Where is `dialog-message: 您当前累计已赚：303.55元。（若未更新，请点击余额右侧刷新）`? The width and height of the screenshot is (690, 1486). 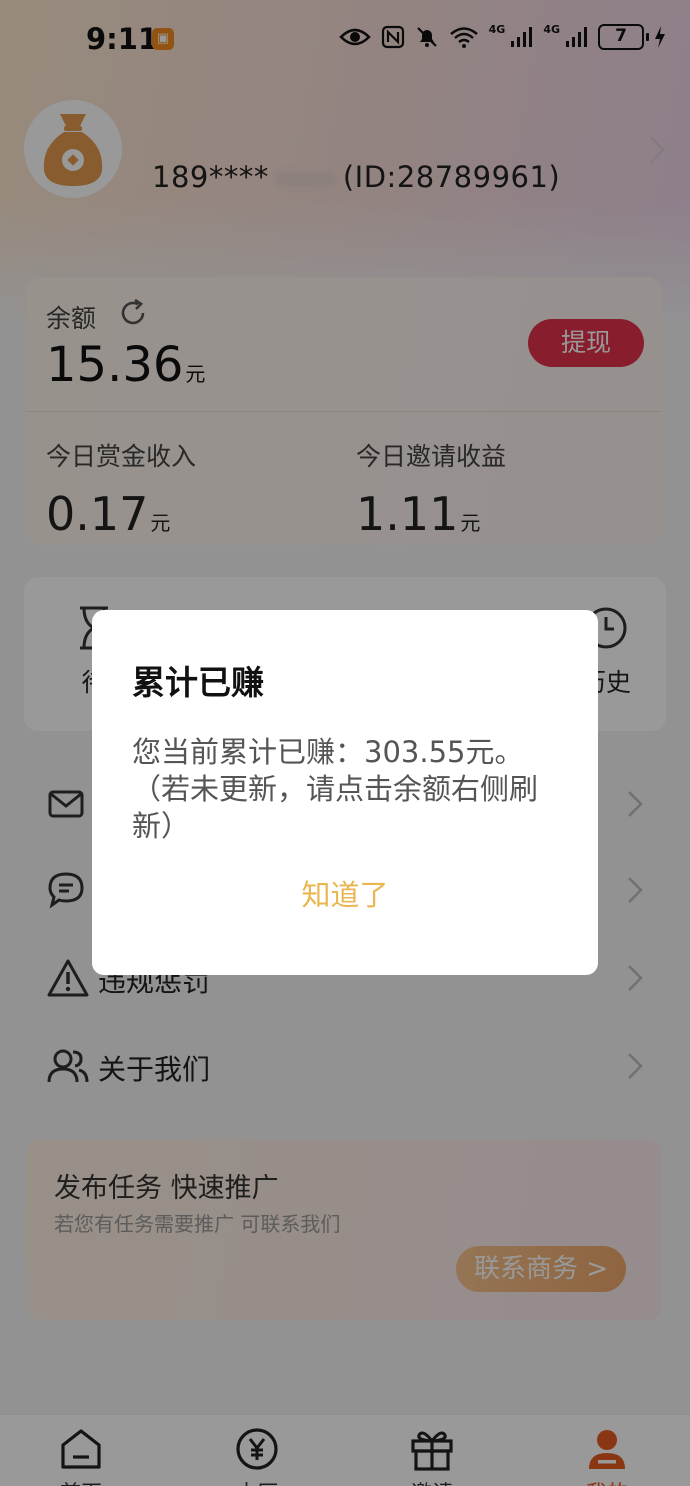
dialog-message: 您当前累计已赚：303.55元。（若未更新，请点击余额右侧刷新） is located at coordinates (335, 789).